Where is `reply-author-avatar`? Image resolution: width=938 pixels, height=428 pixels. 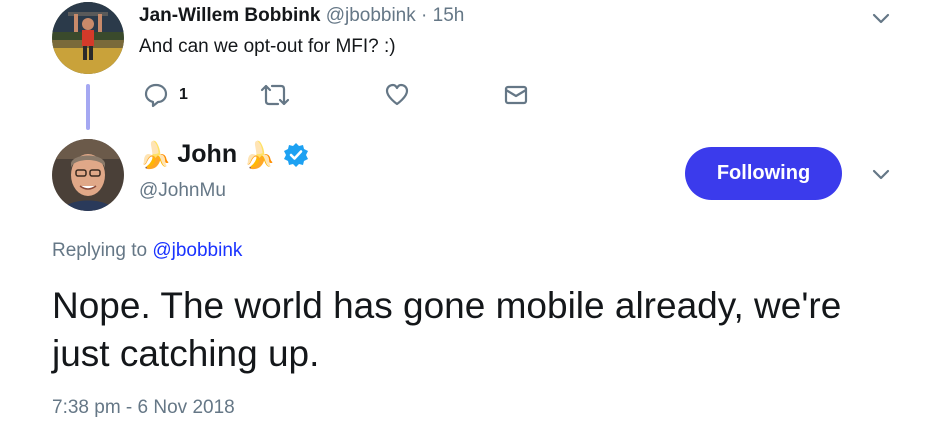 reply-author-avatar is located at coordinates (88, 38).